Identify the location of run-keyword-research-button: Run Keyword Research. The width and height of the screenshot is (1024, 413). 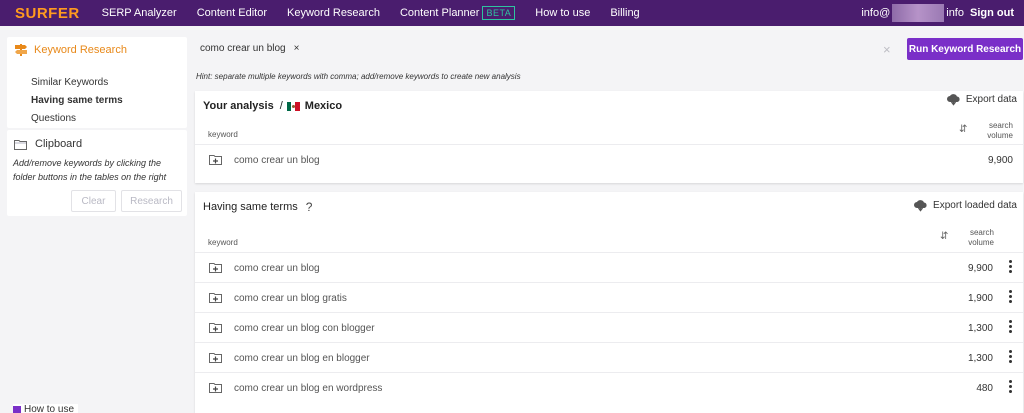
(965, 49).